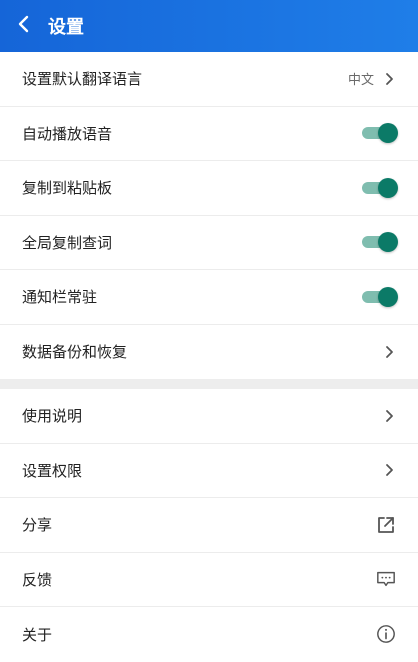  I want to click on menu-about: 关于, so click(209, 634).